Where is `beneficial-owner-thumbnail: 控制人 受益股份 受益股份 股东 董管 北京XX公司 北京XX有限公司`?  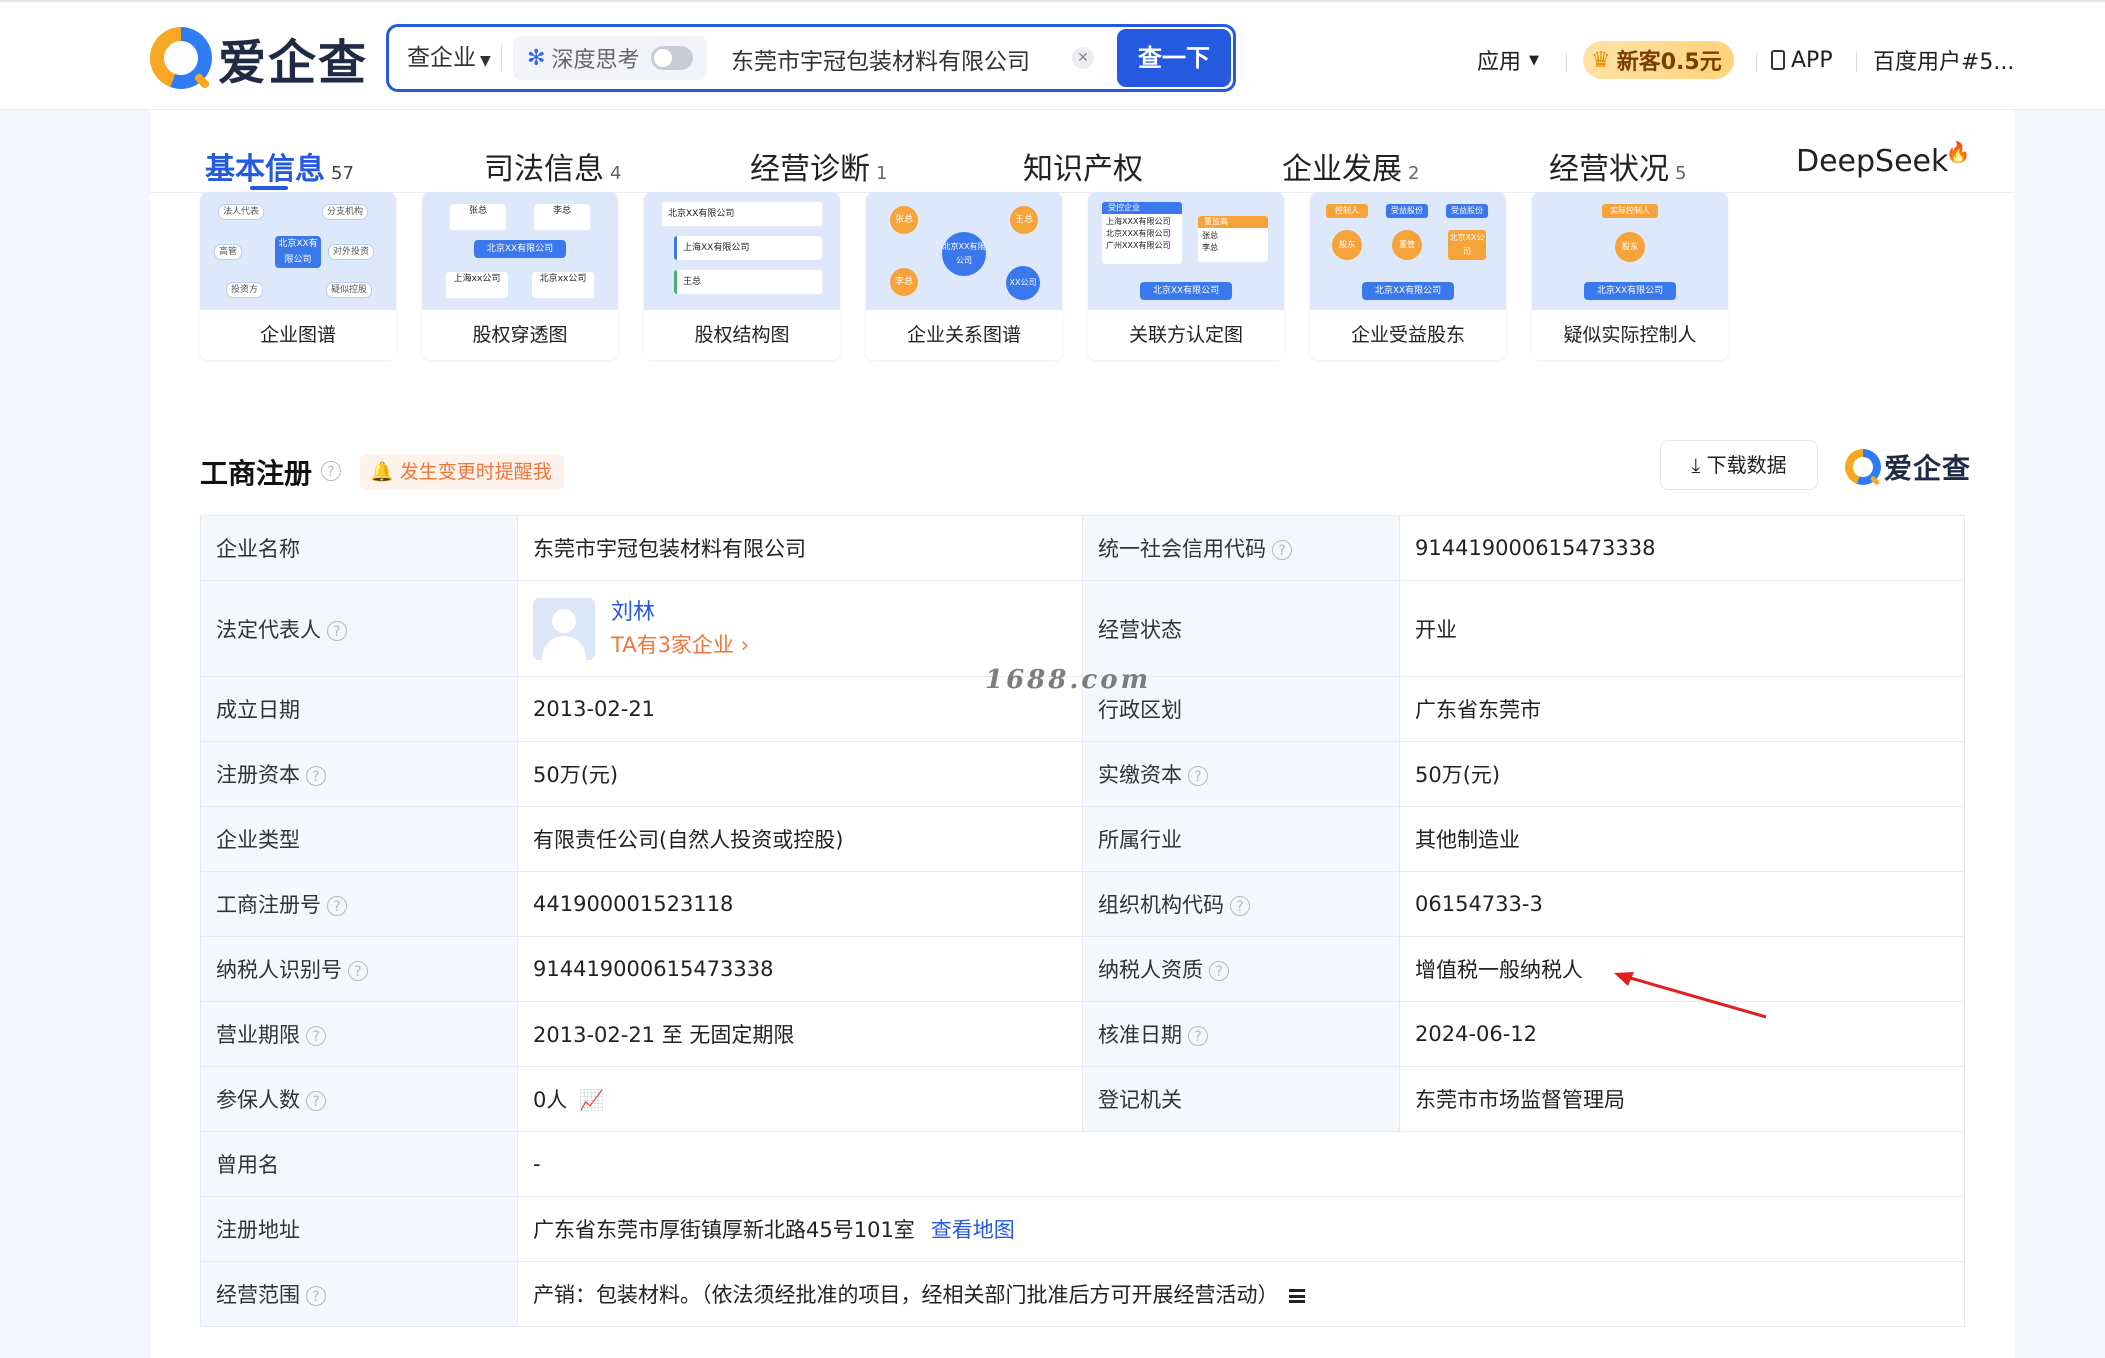
beneficial-owner-thumbnail: 控制人 受益股份 受益股份 股东 董管 北京XX公司 北京XX有限公司 is located at coordinates (1408, 251).